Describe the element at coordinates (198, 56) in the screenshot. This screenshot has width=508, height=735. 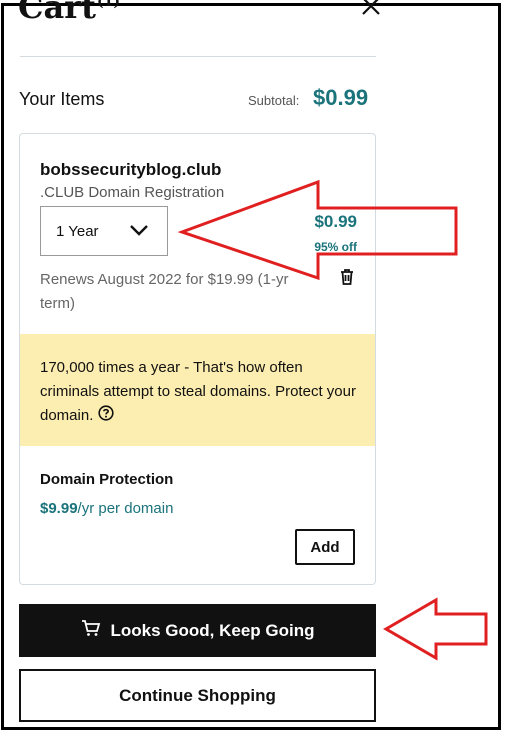
I see `divider` at that location.